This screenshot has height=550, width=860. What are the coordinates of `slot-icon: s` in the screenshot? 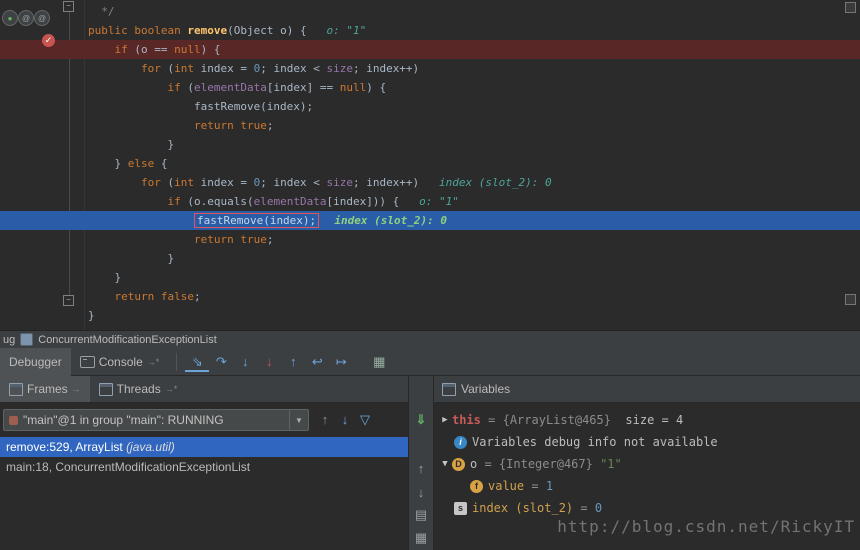 It's located at (460, 508).